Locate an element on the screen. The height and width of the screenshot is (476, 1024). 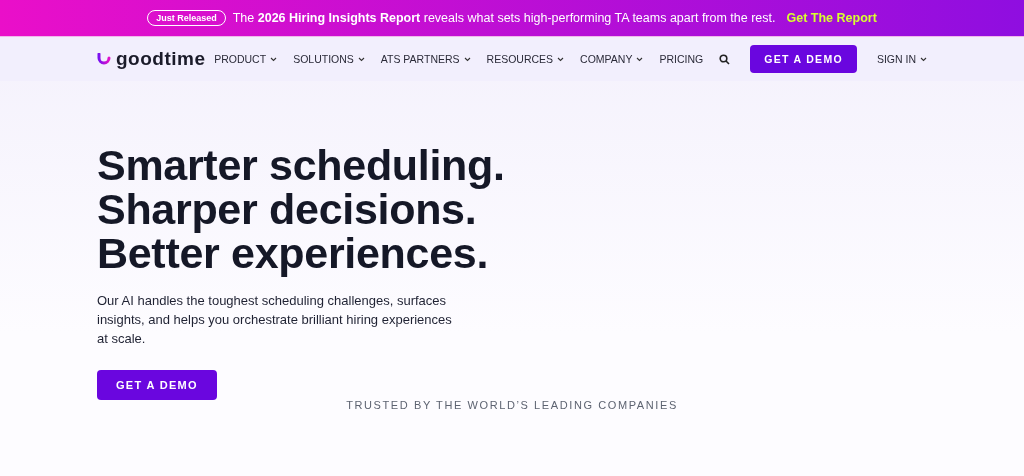
search-icon is located at coordinates (725, 59).